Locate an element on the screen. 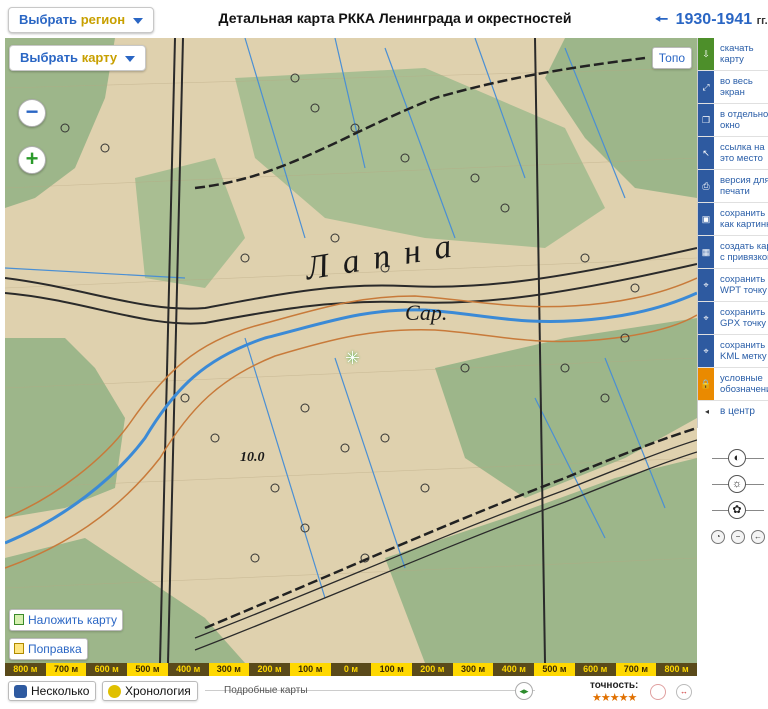 The width and height of the screenshot is (768, 709). zoom-out-button: − is located at coordinates (32, 113).